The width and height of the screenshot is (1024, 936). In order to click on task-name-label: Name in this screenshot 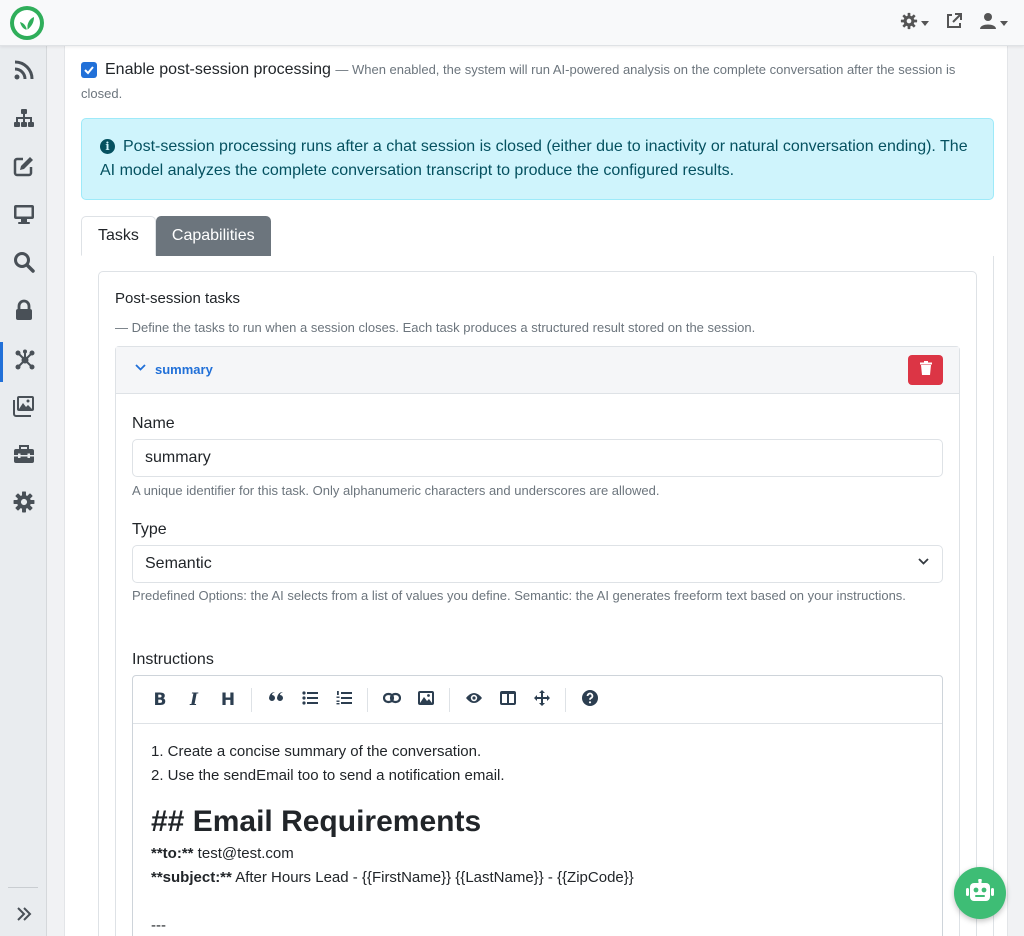, I will do `click(153, 423)`.